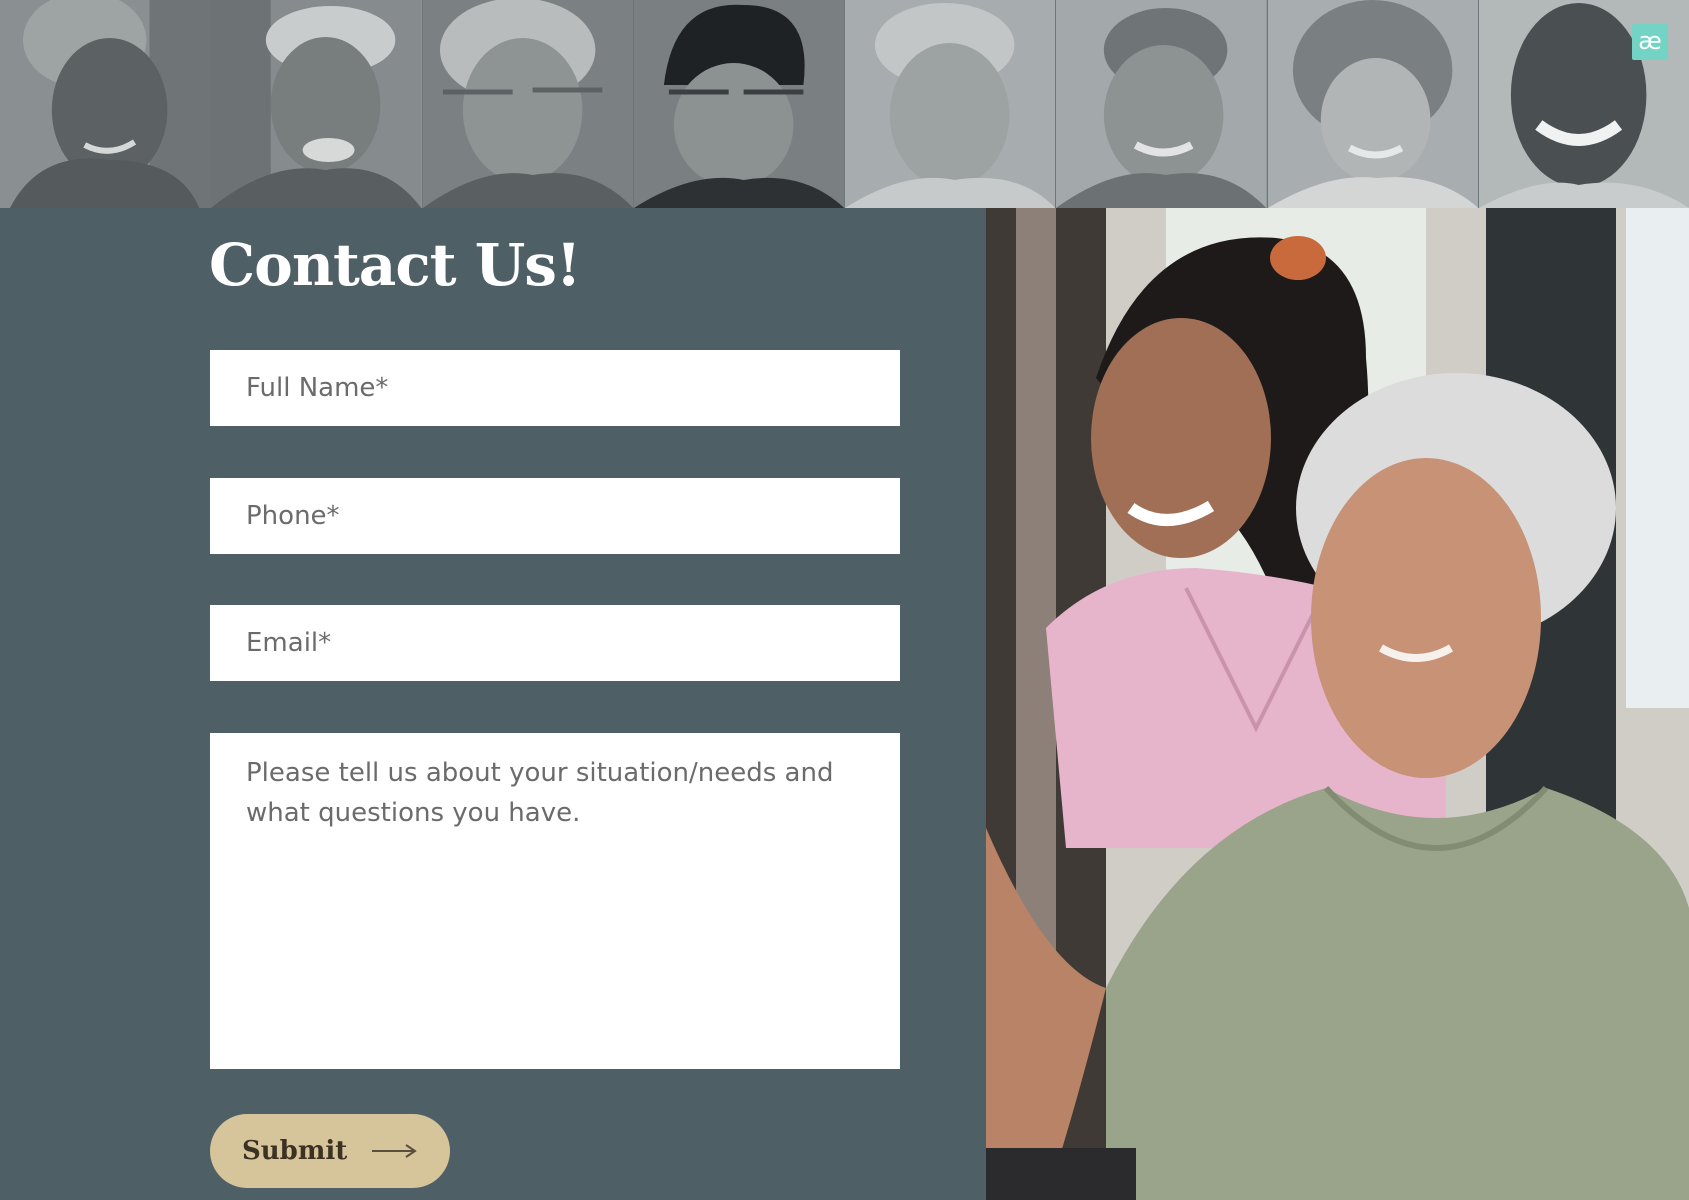 The height and width of the screenshot is (1200, 1689). What do you see at coordinates (1650, 42) in the screenshot?
I see `brand-logo-icon: æ` at bounding box center [1650, 42].